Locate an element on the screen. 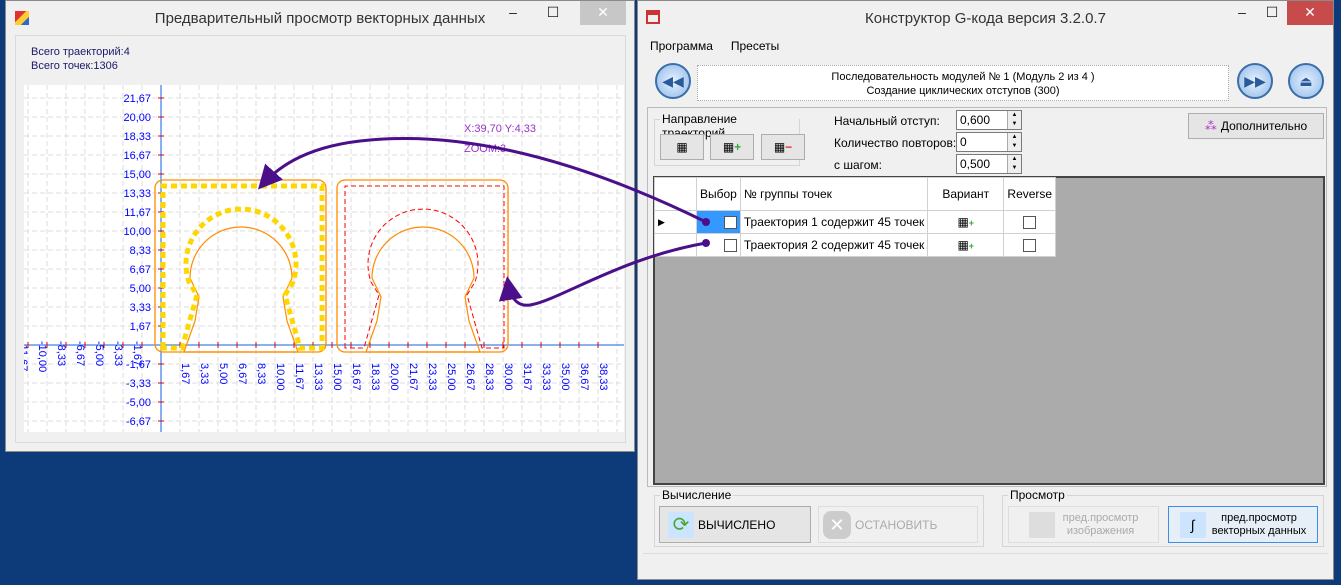 The image size is (1341, 585). stop-button: ✕ ОСТАНОВИТЬ is located at coordinates (898, 524).